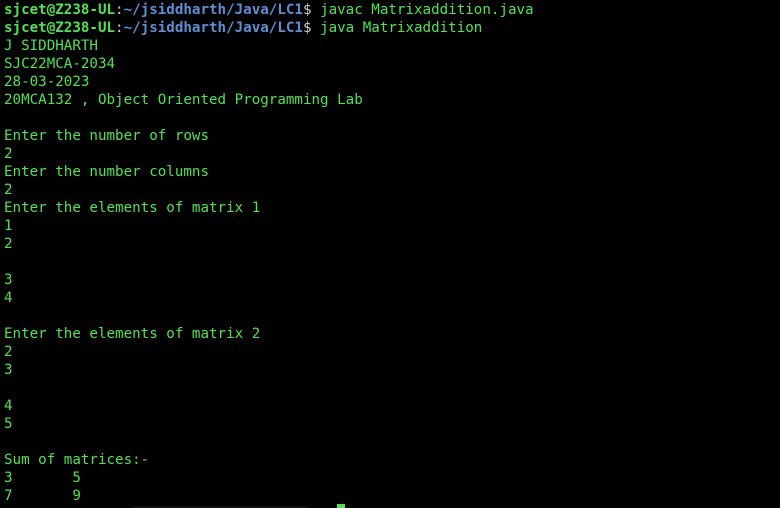 This screenshot has width=780, height=508. I want to click on command-run: java Matrixaddition, so click(401, 28).